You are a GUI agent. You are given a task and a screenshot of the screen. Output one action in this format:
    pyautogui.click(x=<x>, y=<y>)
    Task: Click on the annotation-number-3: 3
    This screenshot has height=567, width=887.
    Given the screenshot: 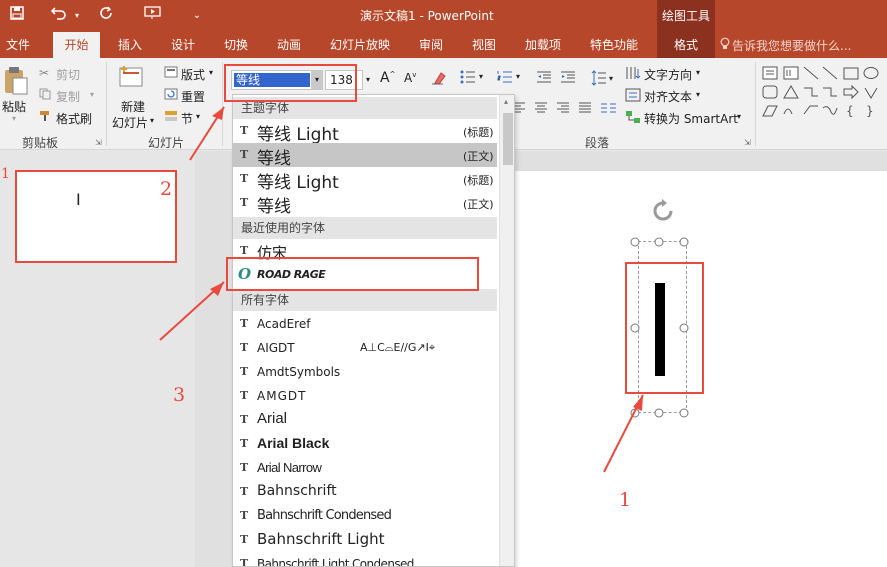 What is the action you would take?
    pyautogui.click(x=179, y=395)
    